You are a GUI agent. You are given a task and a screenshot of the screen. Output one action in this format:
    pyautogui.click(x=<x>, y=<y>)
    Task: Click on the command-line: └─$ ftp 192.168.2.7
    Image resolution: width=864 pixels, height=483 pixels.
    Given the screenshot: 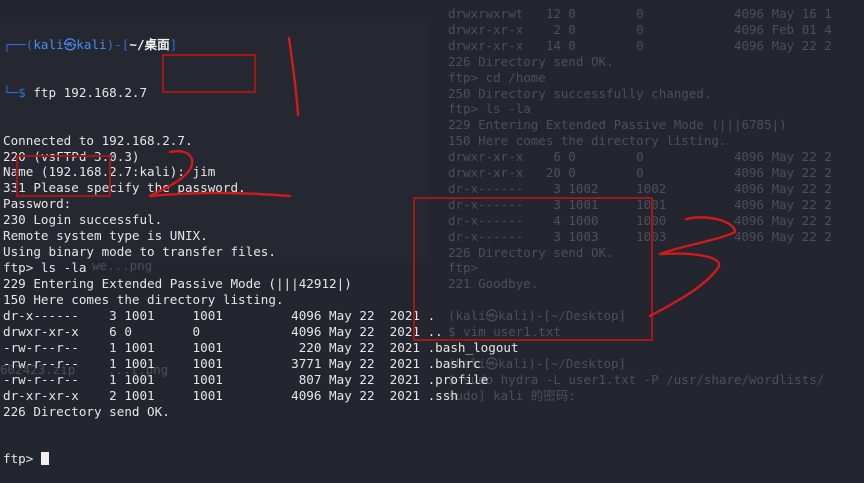 What is the action you would take?
    pyautogui.click(x=75, y=92)
    